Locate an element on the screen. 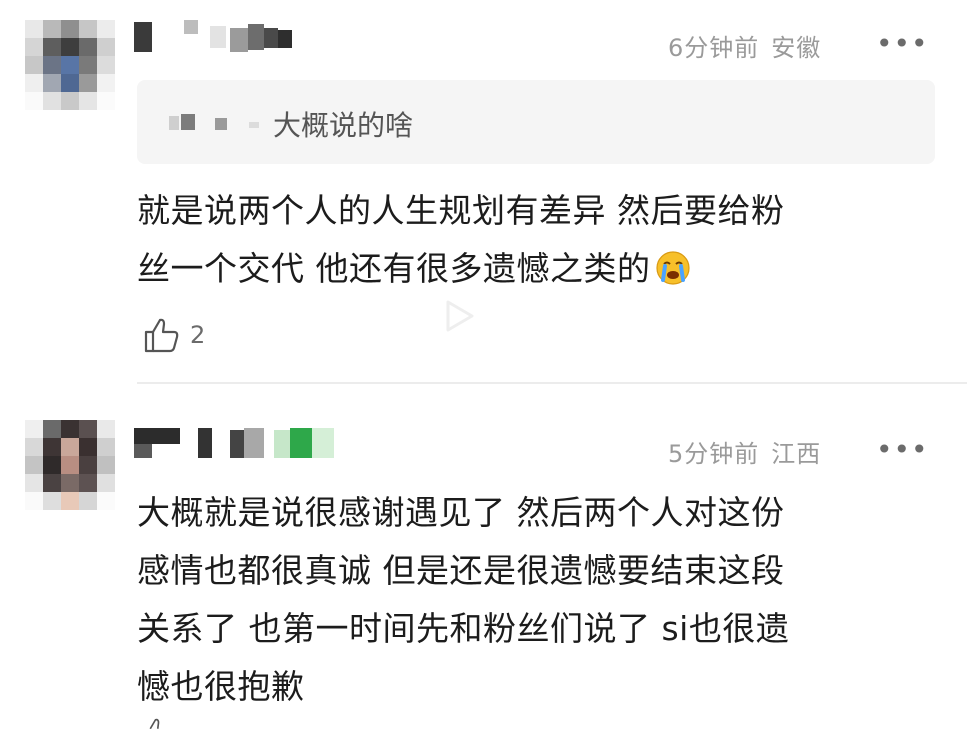 This screenshot has width=967, height=729. comment-meta: 6分钟前 安徽 is located at coordinates (744, 45).